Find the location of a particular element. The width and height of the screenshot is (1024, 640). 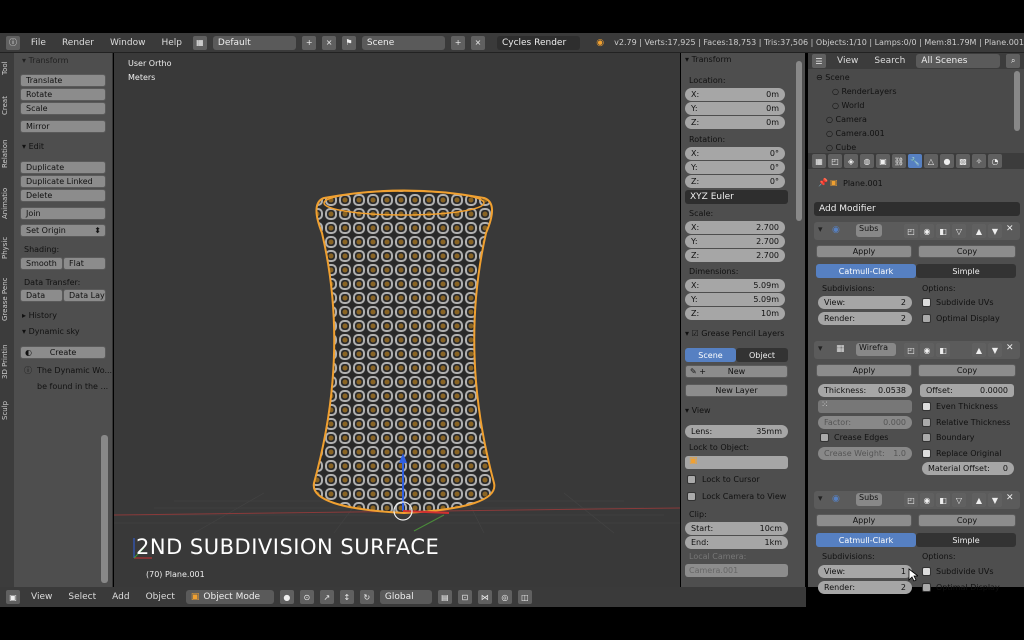

modifier-1-subdivide-uvs-checkbox is located at coordinates (926, 302).